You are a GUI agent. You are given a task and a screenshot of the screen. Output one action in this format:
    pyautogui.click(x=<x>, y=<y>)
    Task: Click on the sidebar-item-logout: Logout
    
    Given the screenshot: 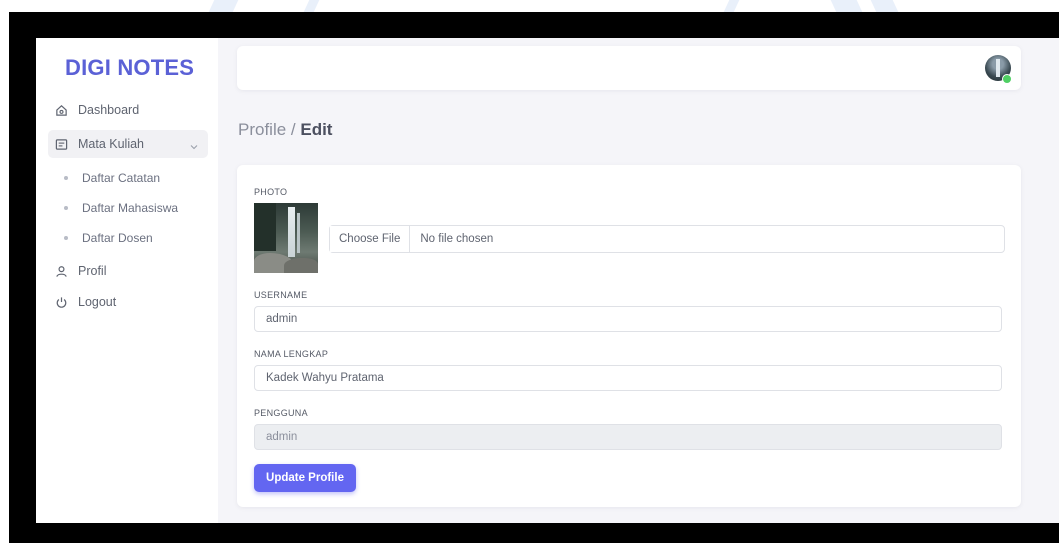 What is the action you would take?
    pyautogui.click(x=128, y=302)
    